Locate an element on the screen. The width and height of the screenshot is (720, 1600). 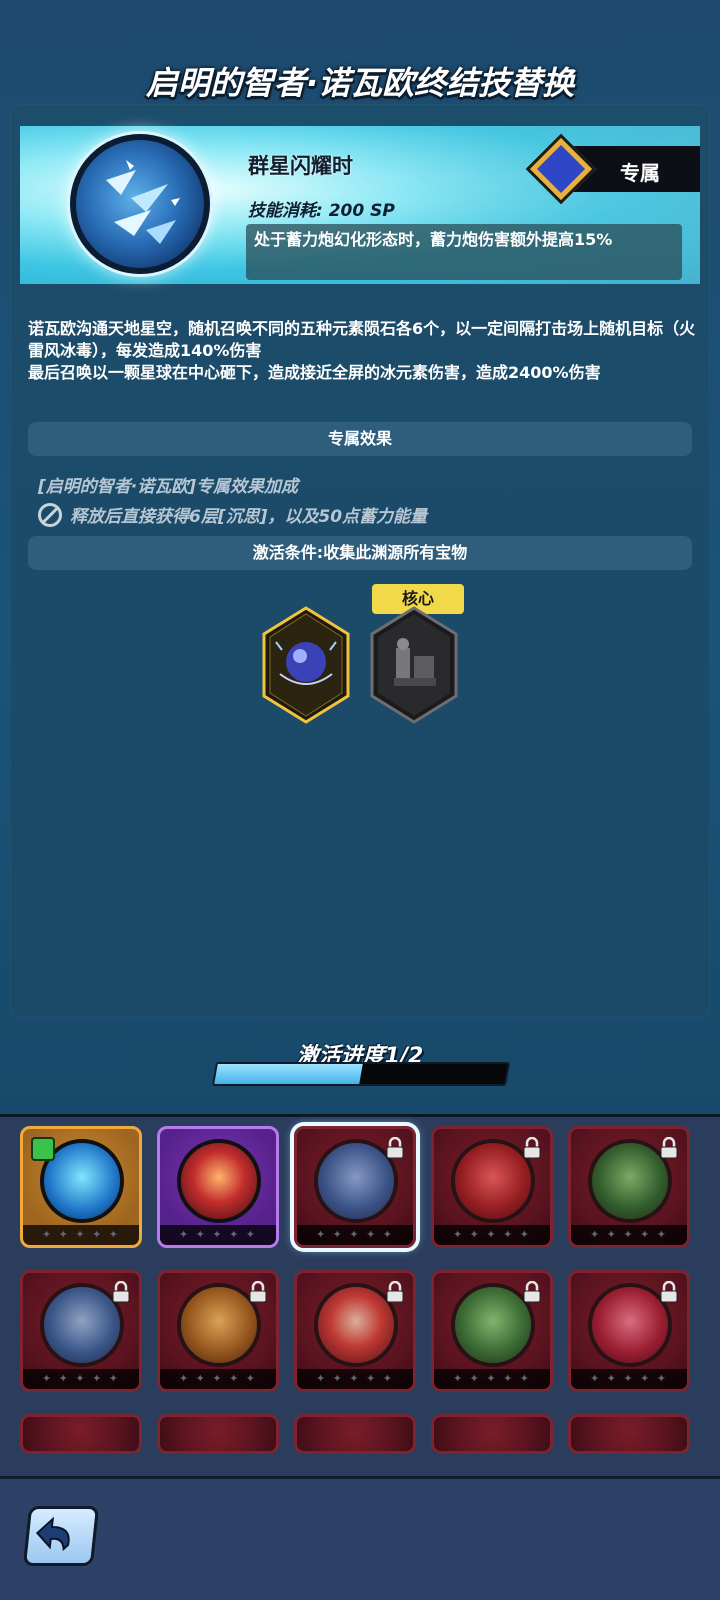
bottom-nav is located at coordinates (360, 1538).